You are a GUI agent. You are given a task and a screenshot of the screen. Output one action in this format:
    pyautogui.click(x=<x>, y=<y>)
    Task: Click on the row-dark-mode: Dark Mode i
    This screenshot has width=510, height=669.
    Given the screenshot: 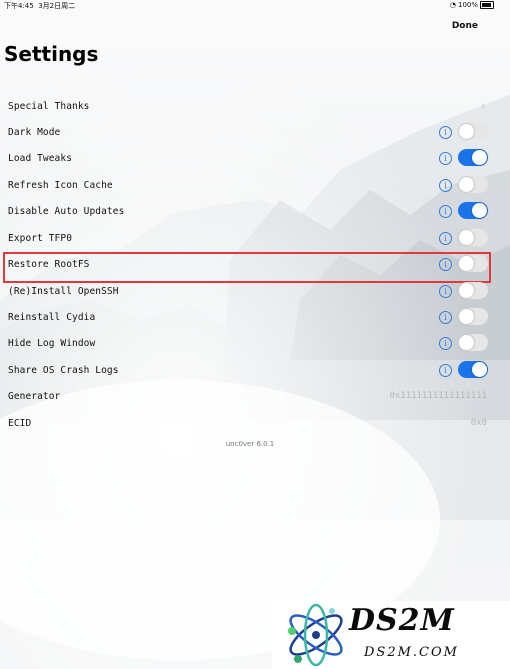 What is the action you would take?
    pyautogui.click(x=250, y=133)
    